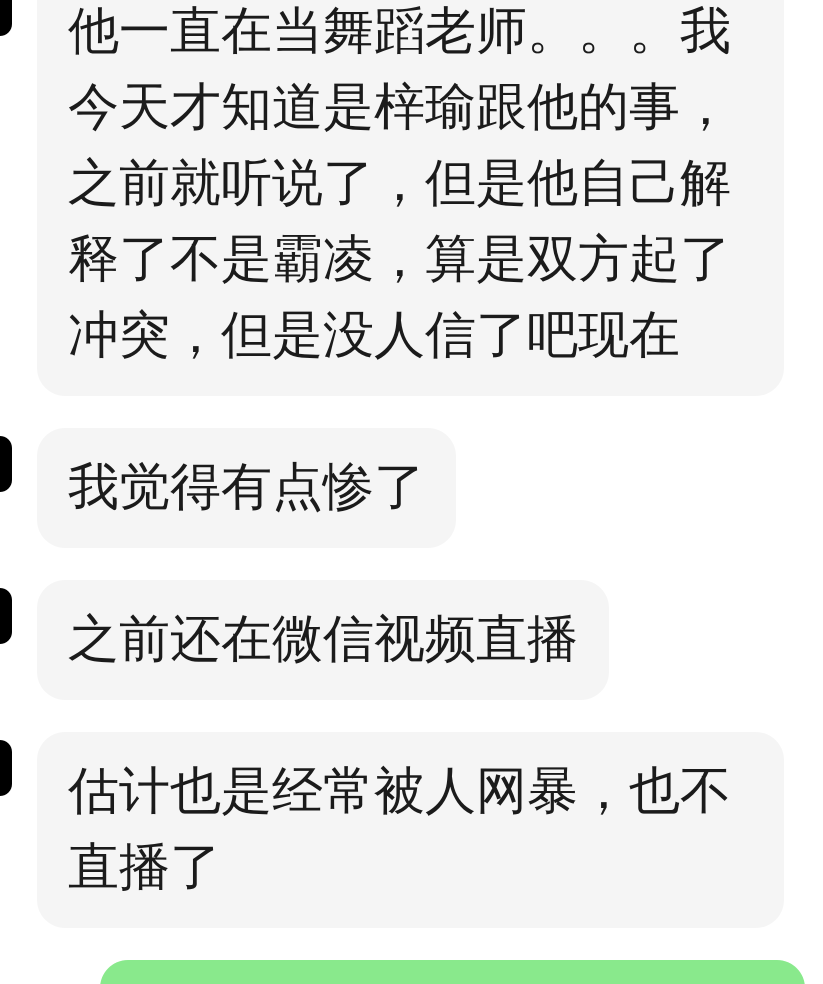  I want to click on message-bubble: 我觉得有点惨了, so click(246, 488).